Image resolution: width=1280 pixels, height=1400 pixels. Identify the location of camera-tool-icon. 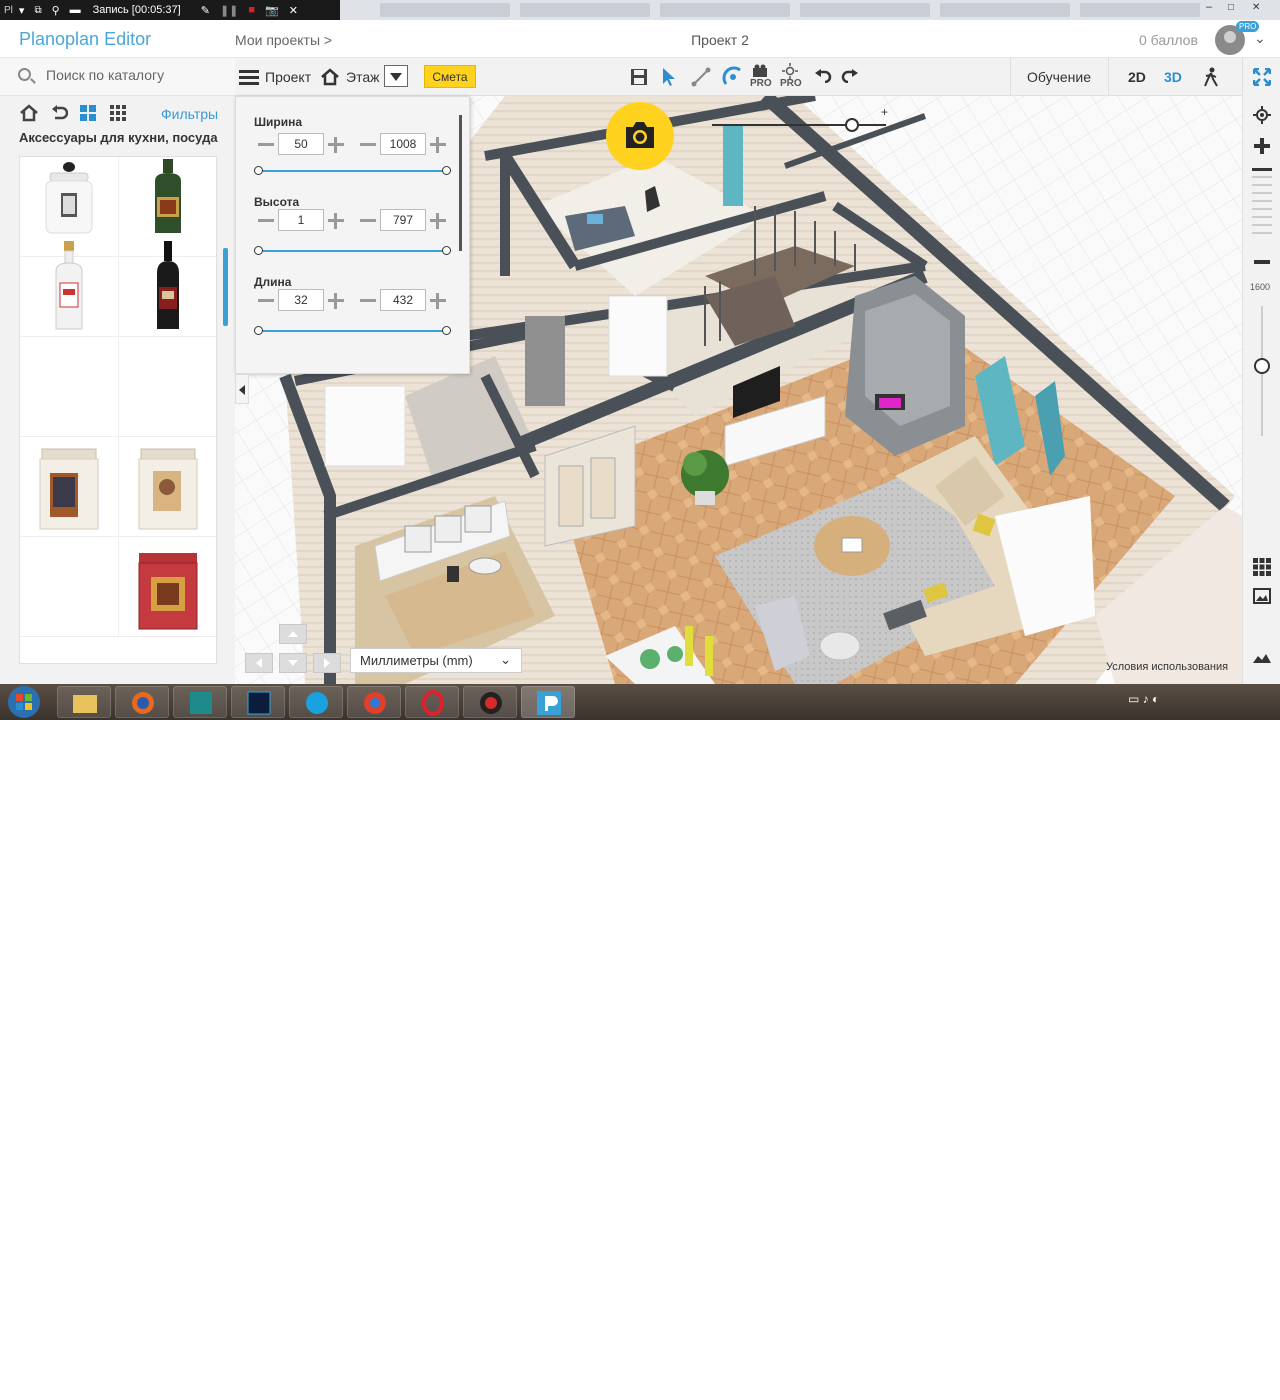
(760, 71).